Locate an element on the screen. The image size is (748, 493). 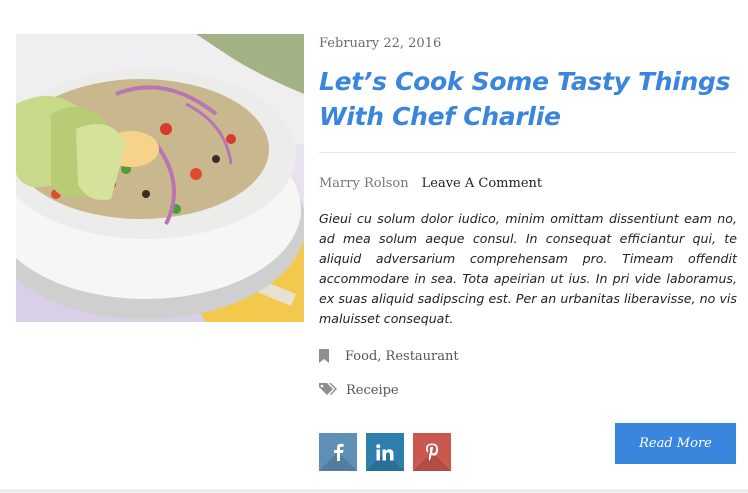
linkedin-share-button is located at coordinates (385, 452).